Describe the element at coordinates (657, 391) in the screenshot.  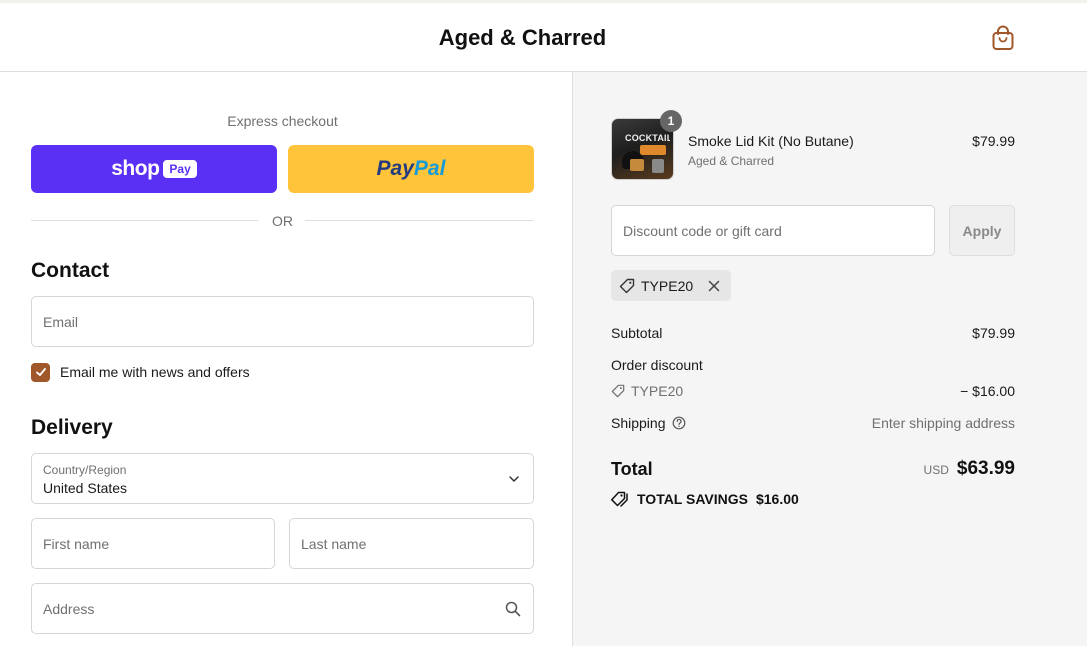
I see `discount-code-name: TYPE20` at that location.